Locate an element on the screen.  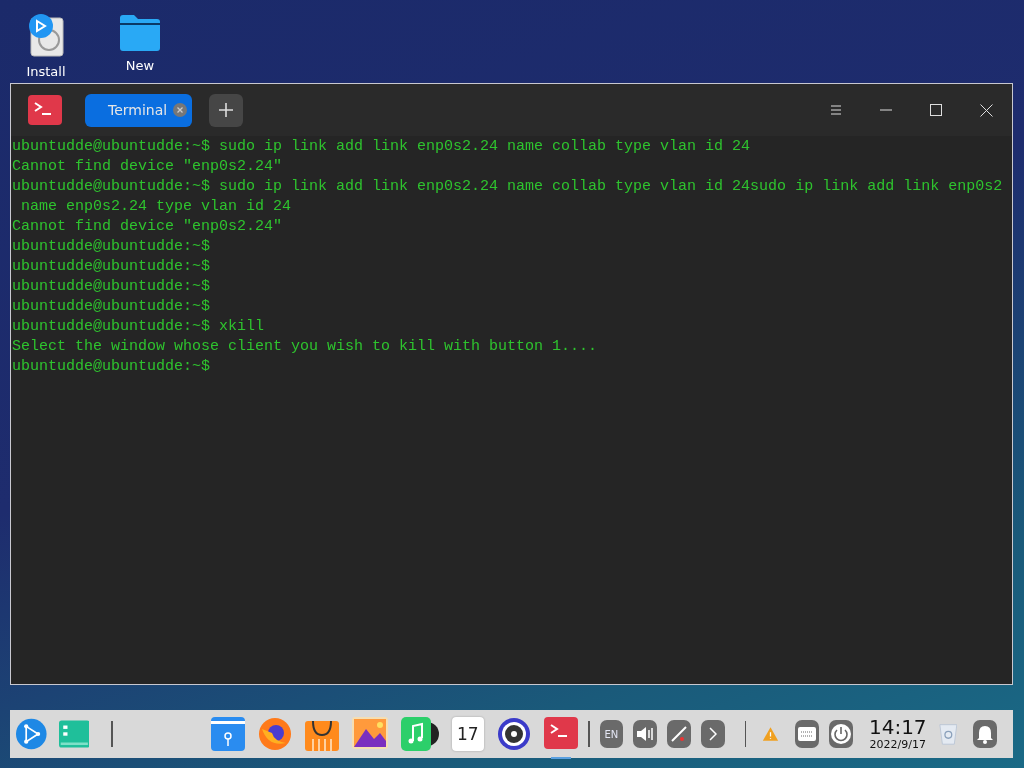
music-icon is located at coordinates (419, 734).